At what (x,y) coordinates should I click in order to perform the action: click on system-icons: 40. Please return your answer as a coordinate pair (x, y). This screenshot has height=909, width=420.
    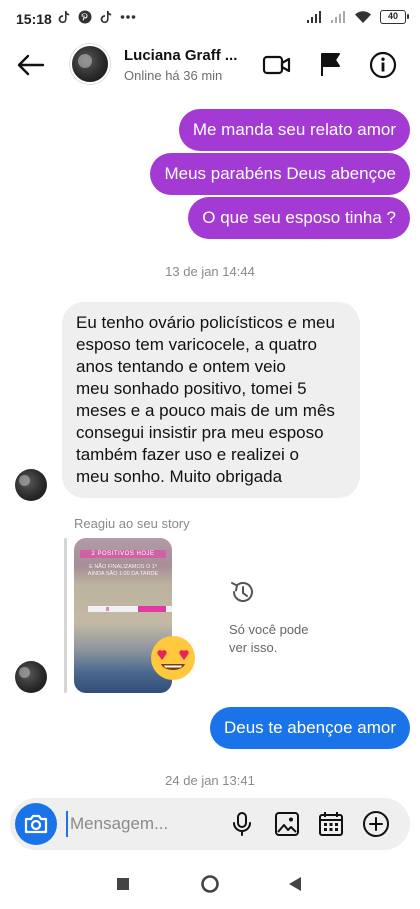
    Looking at the image, I should click on (357, 17).